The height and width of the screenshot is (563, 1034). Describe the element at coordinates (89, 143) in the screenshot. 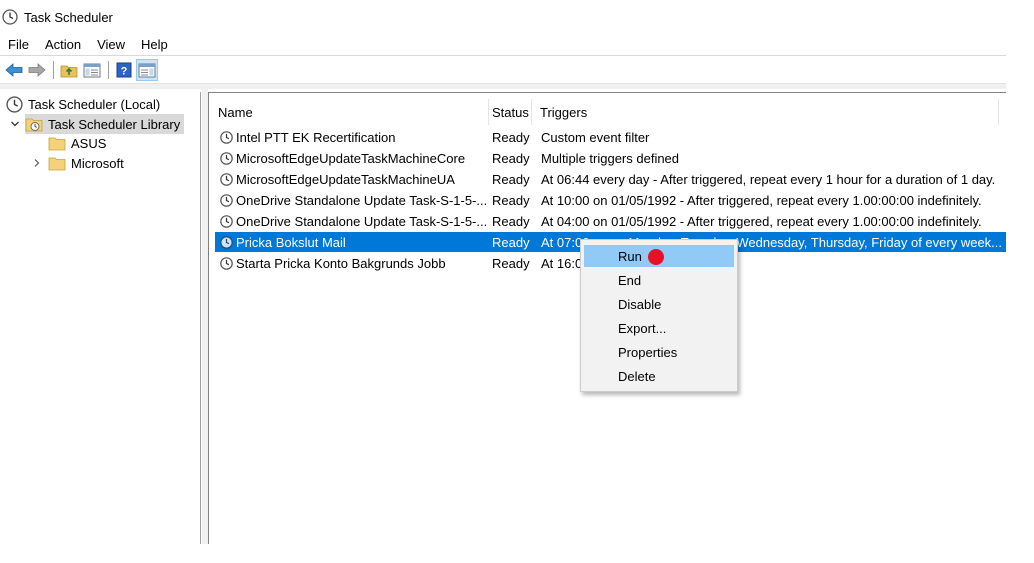

I see `tree-item-label: ASUS` at that location.